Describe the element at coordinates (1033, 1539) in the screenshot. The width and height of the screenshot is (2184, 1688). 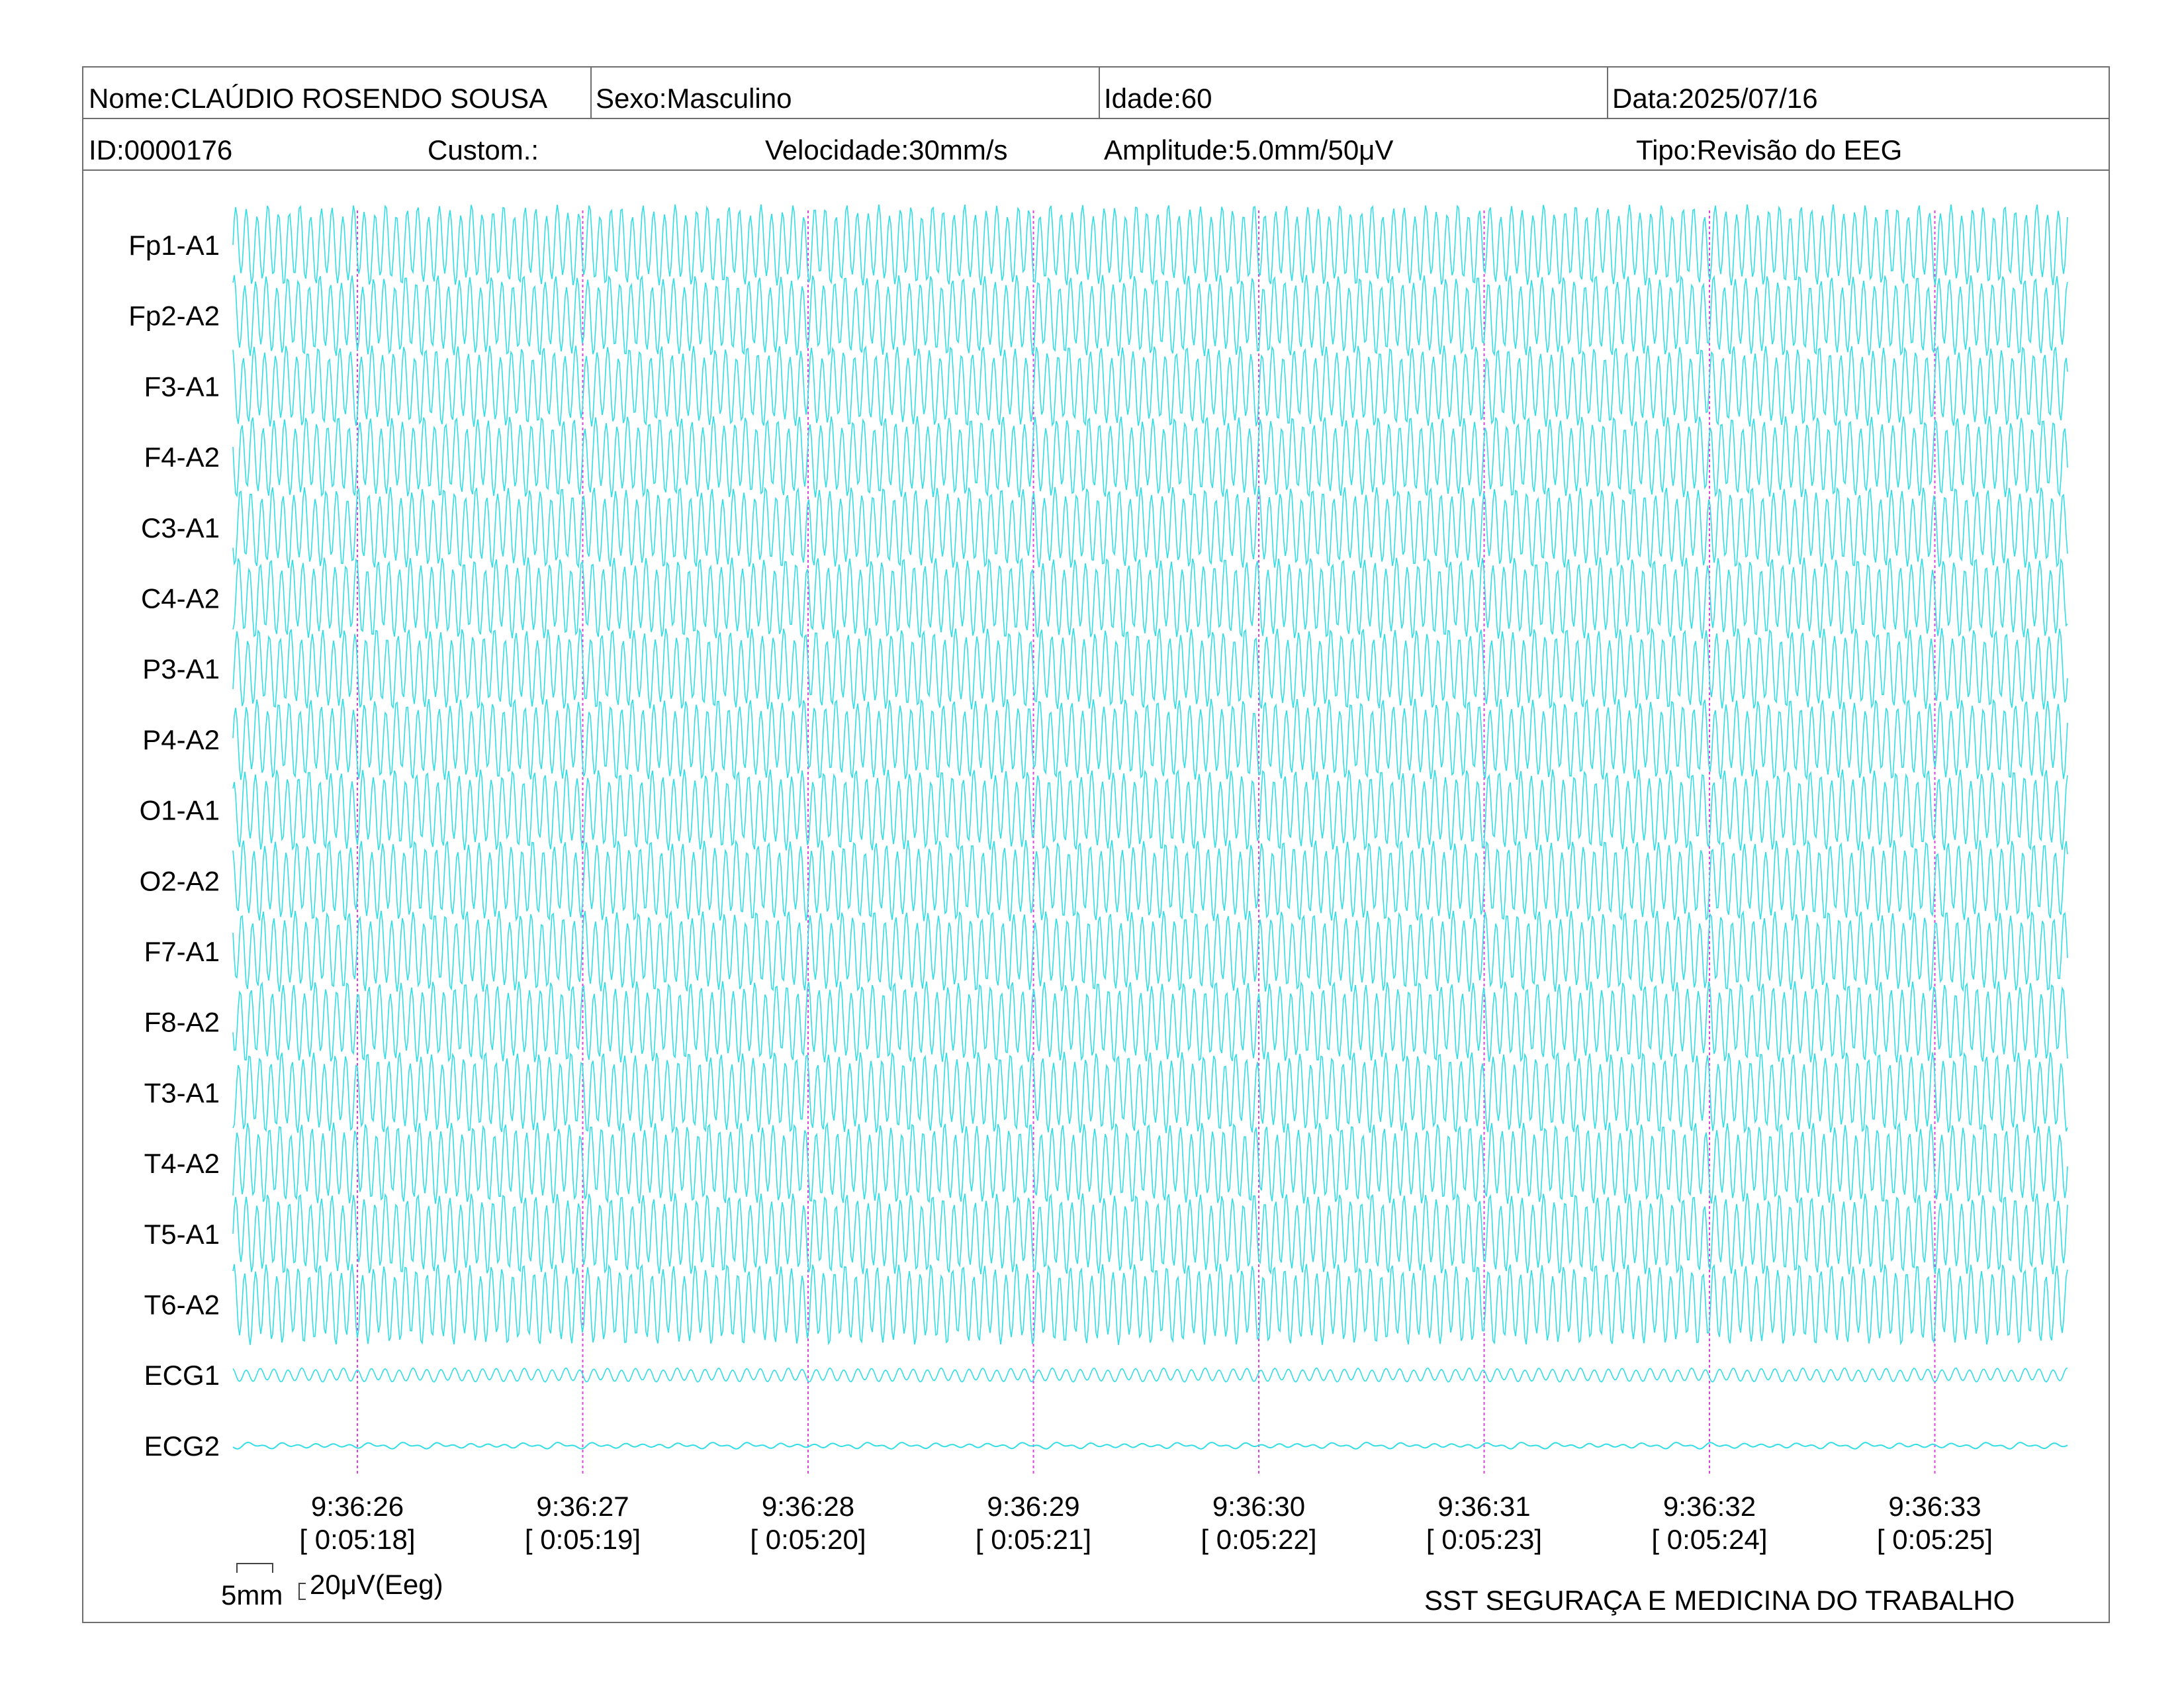
I see `elapsed-time-label: [ 0:05:21]` at that location.